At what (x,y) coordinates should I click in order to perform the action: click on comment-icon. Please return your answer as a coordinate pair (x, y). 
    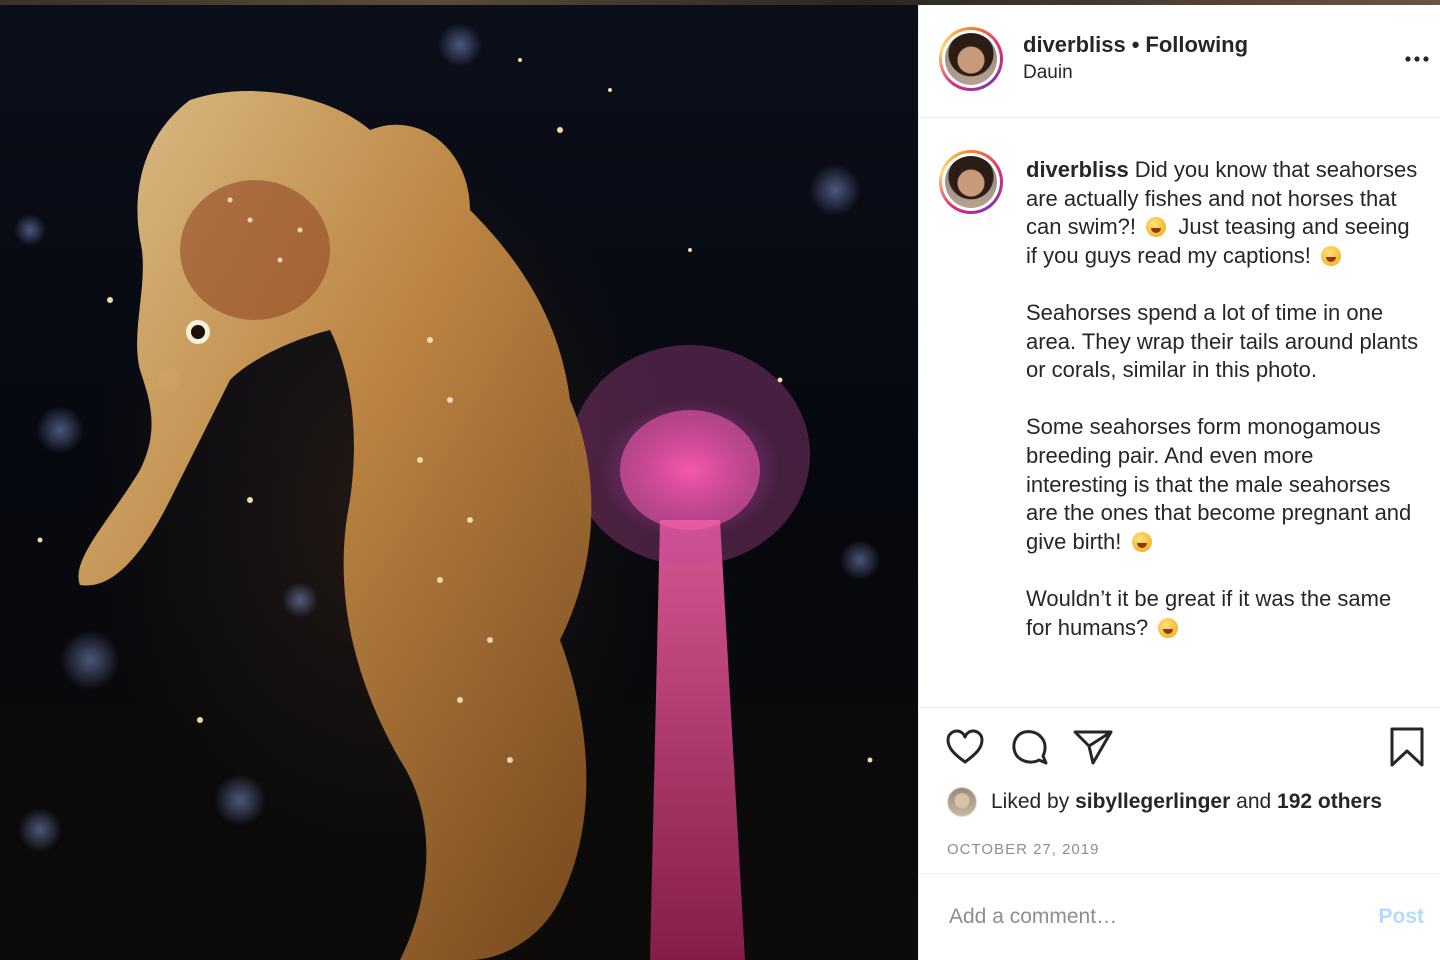
    Looking at the image, I should click on (1029, 747).